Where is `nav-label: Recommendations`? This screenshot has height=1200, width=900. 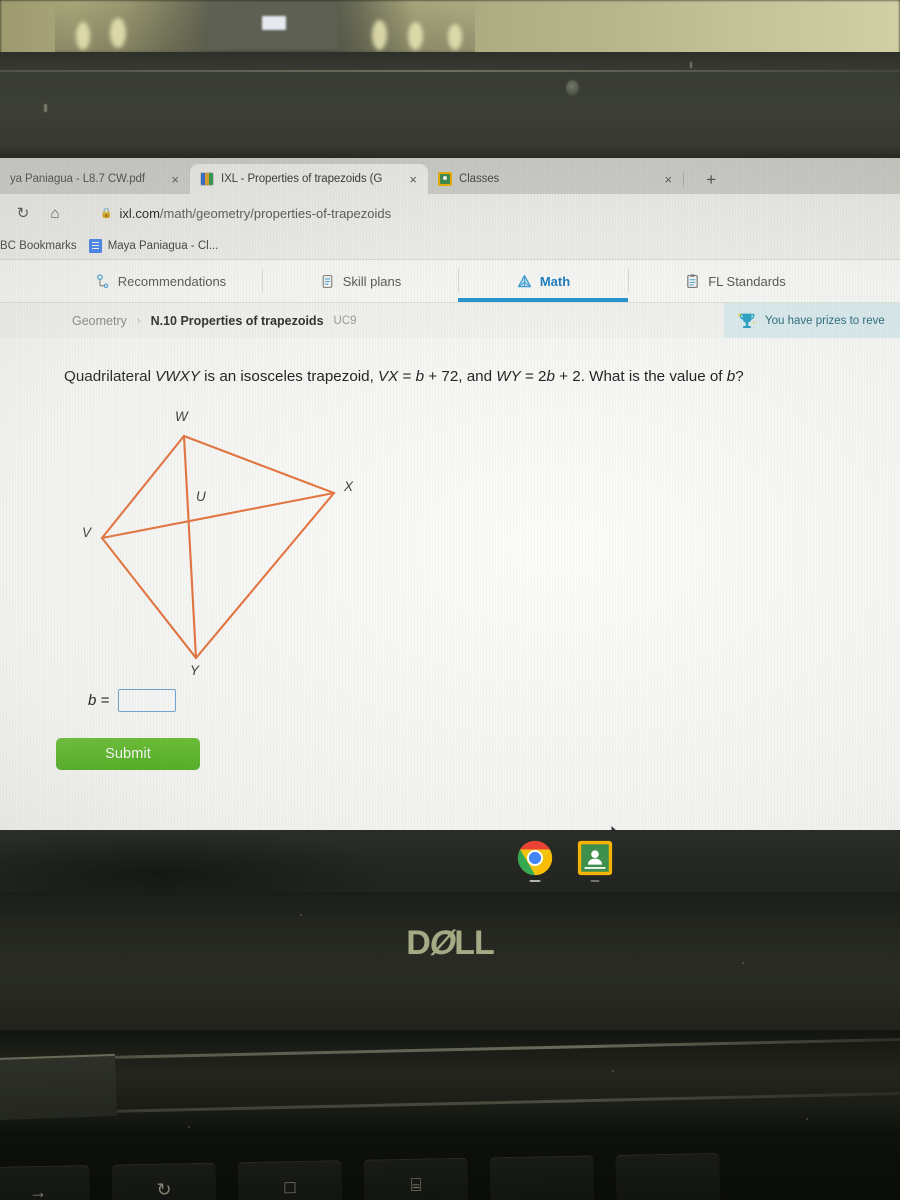
nav-label: Recommendations is located at coordinates (172, 281).